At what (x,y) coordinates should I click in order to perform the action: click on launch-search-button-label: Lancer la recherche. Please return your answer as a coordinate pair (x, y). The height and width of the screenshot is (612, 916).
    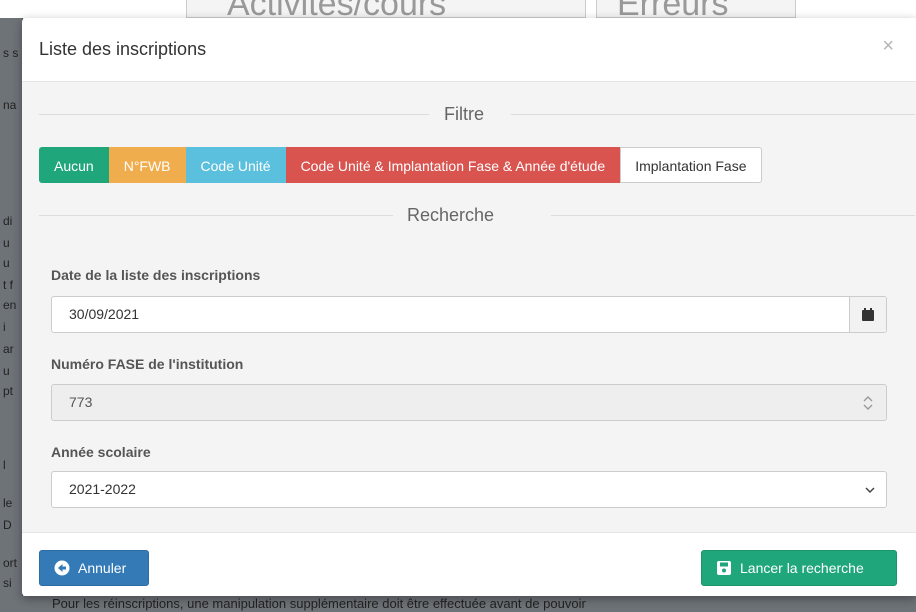
    Looking at the image, I should click on (802, 568).